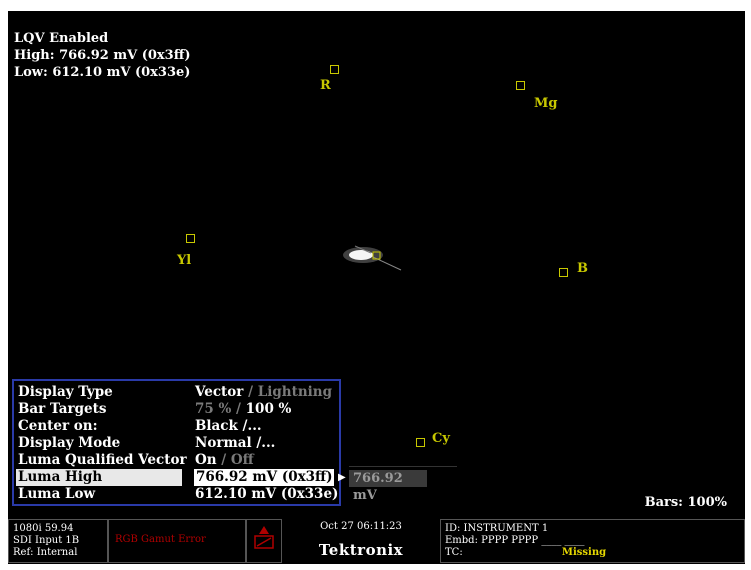  Describe the element at coordinates (441, 438) in the screenshot. I see `target-label-cy: Cy` at that location.